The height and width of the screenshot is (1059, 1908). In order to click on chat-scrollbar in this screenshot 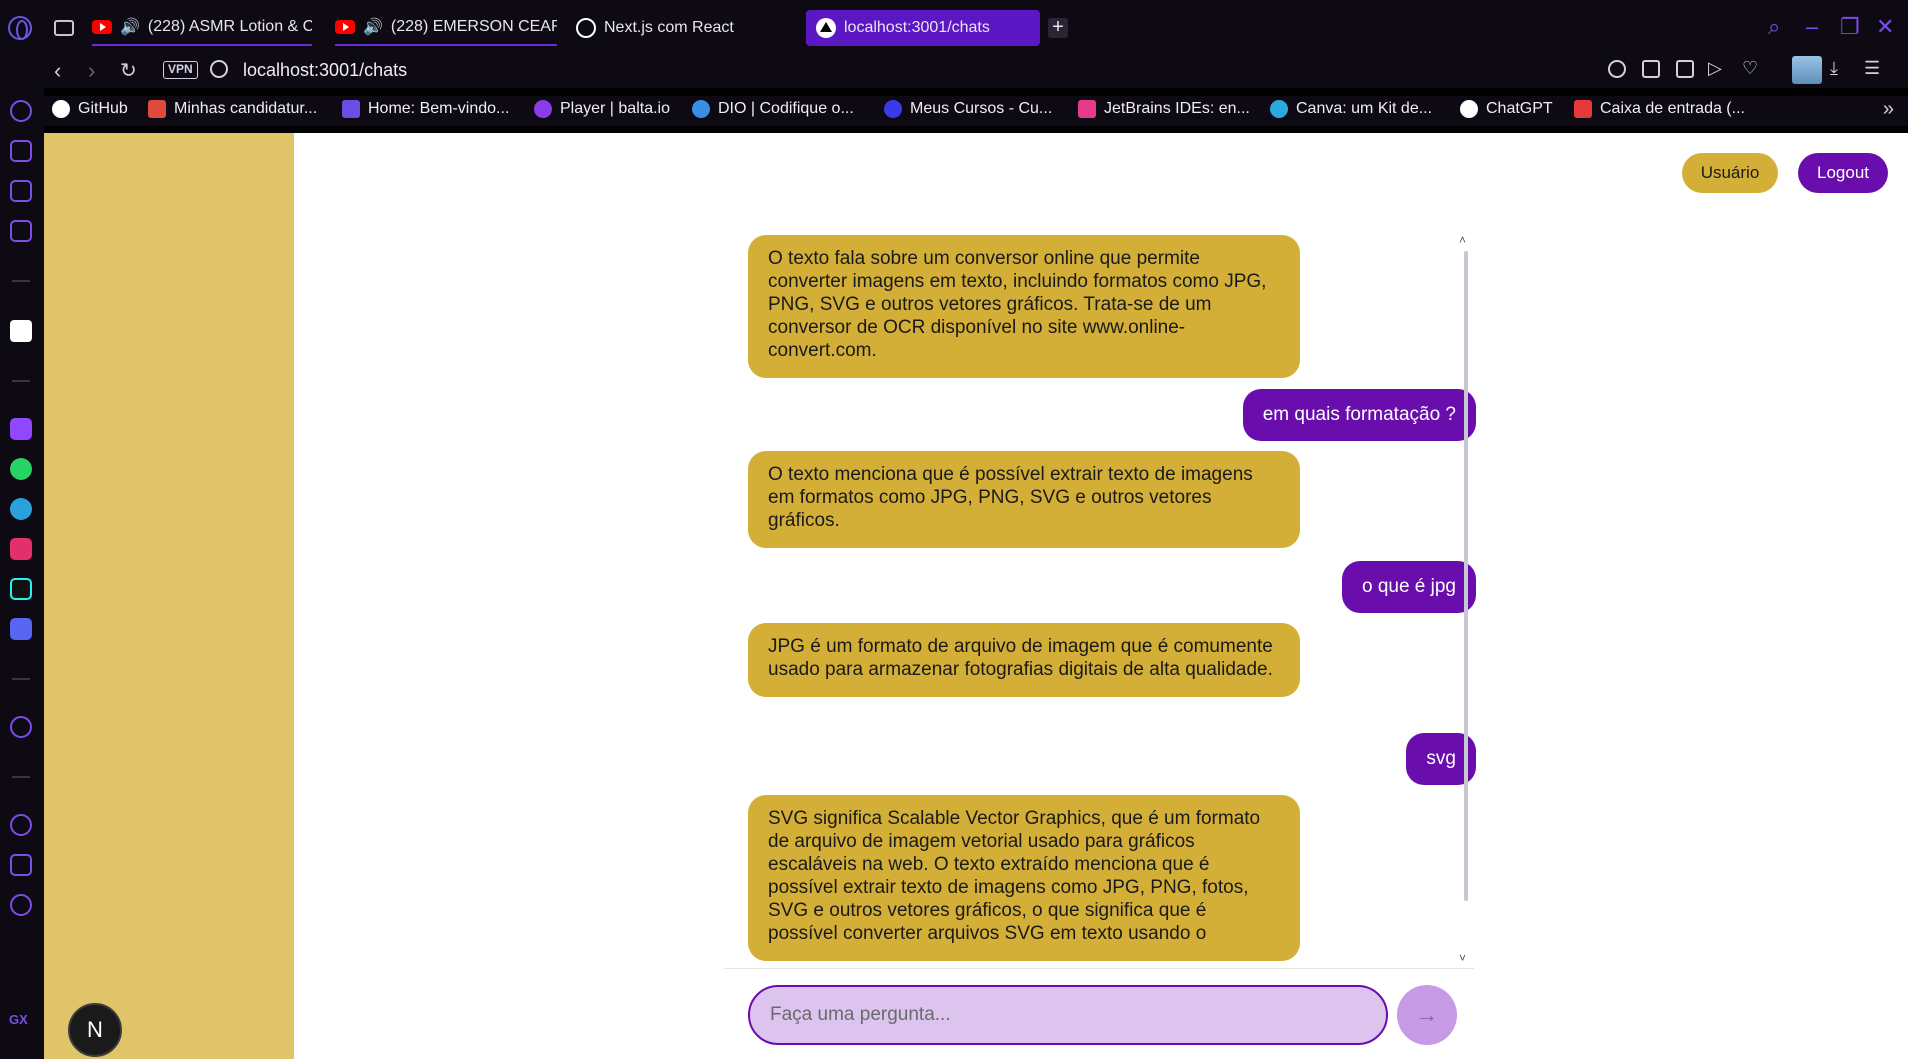, I will do `click(1466, 576)`.